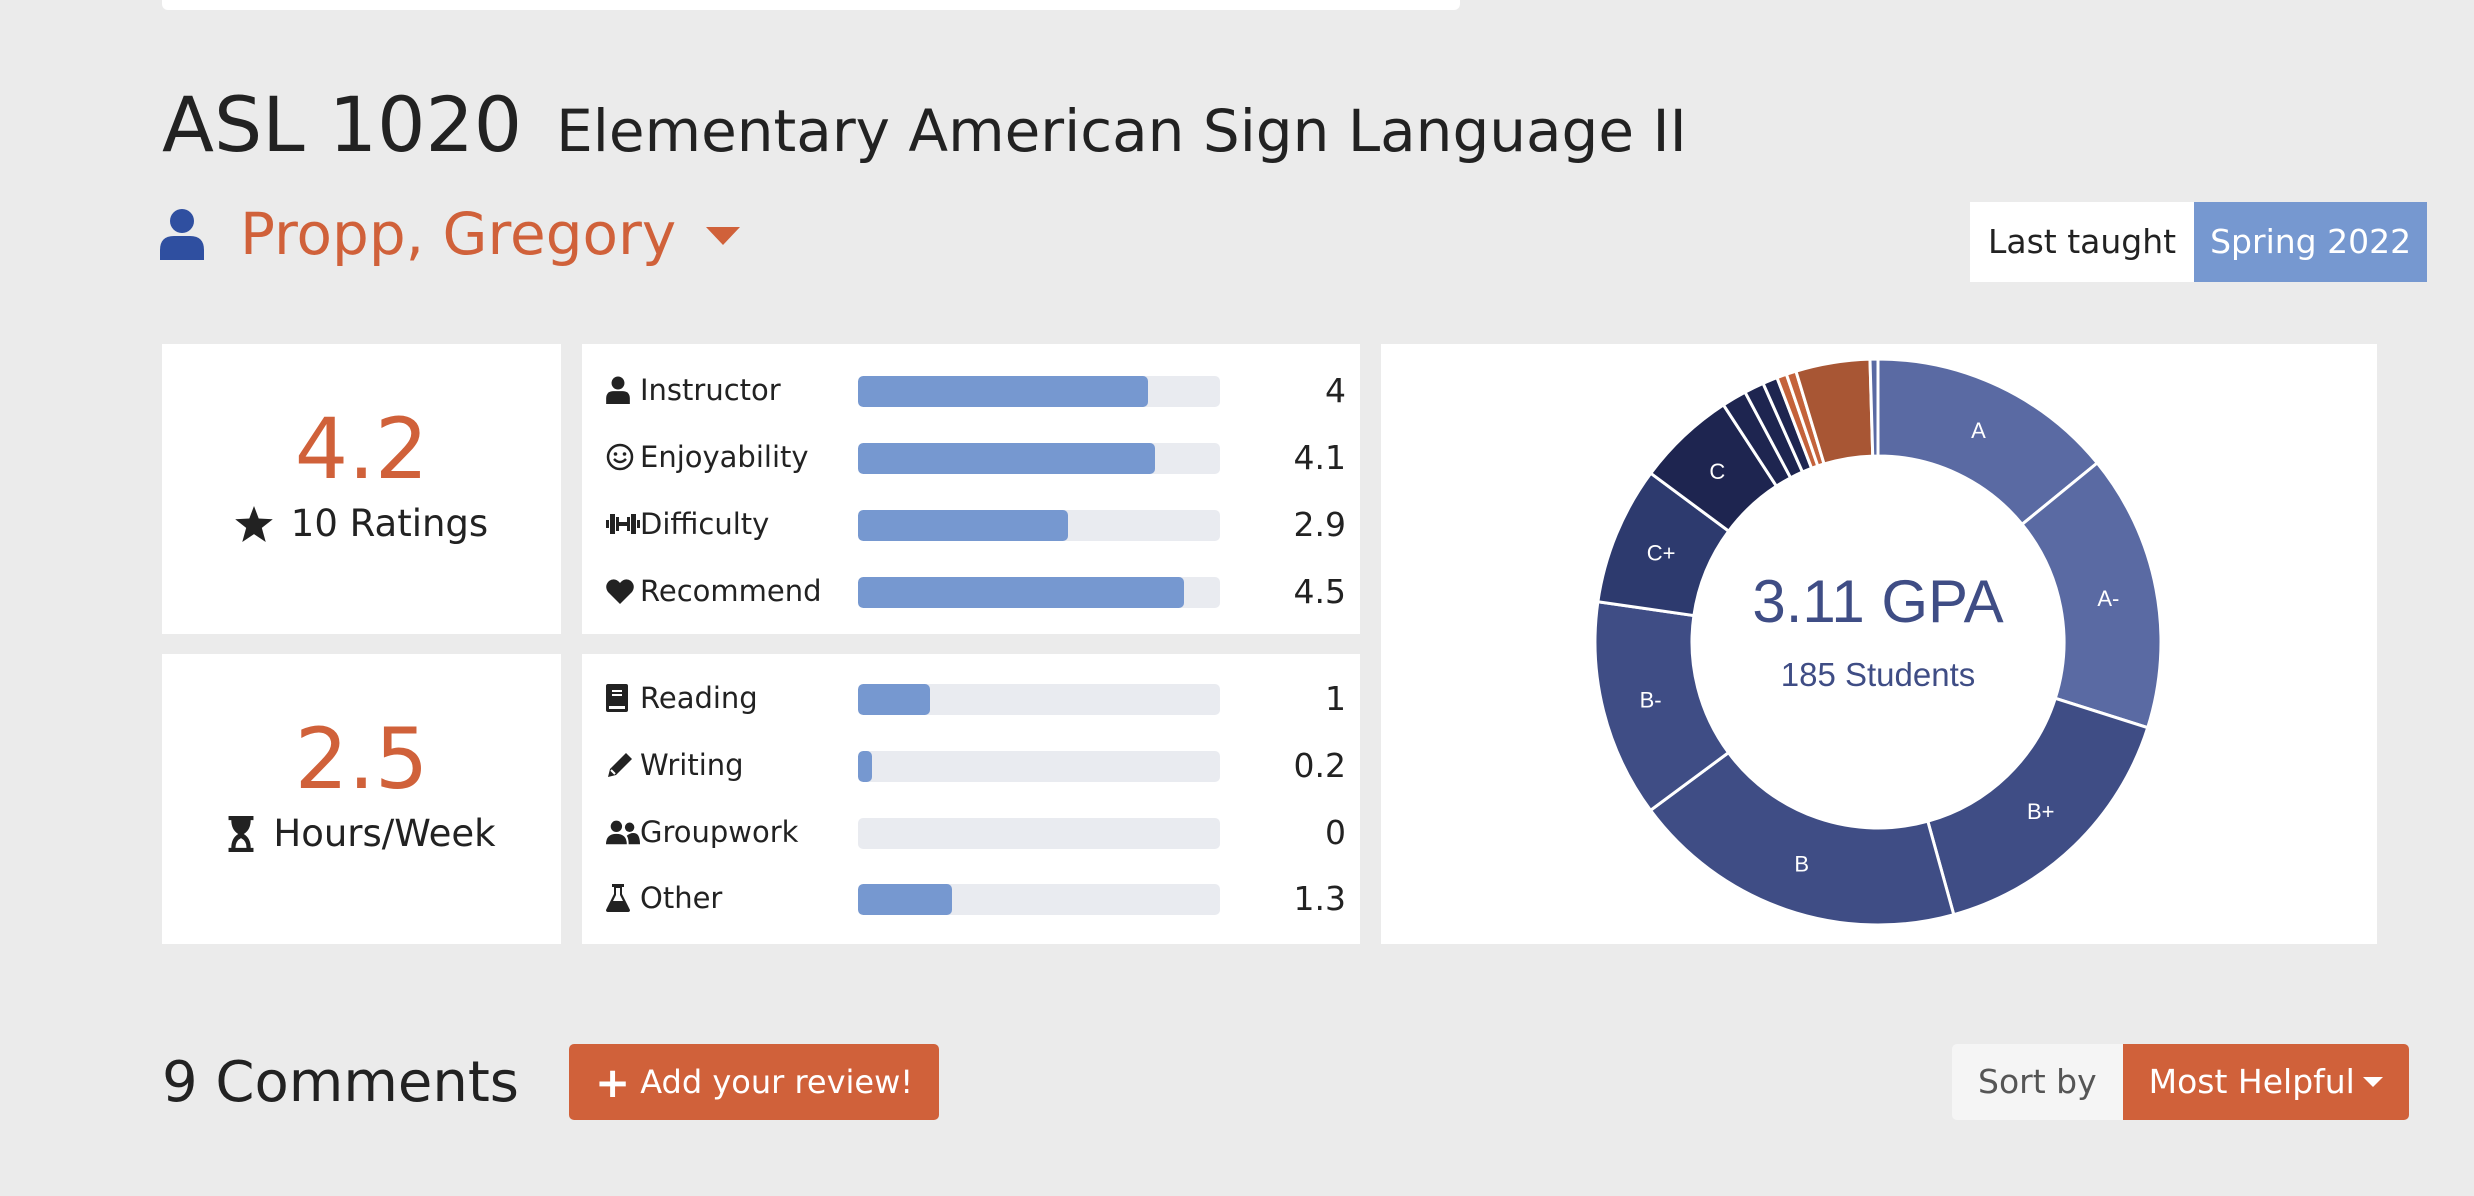 The image size is (2474, 1196). I want to click on workload-value: 0, so click(1335, 832).